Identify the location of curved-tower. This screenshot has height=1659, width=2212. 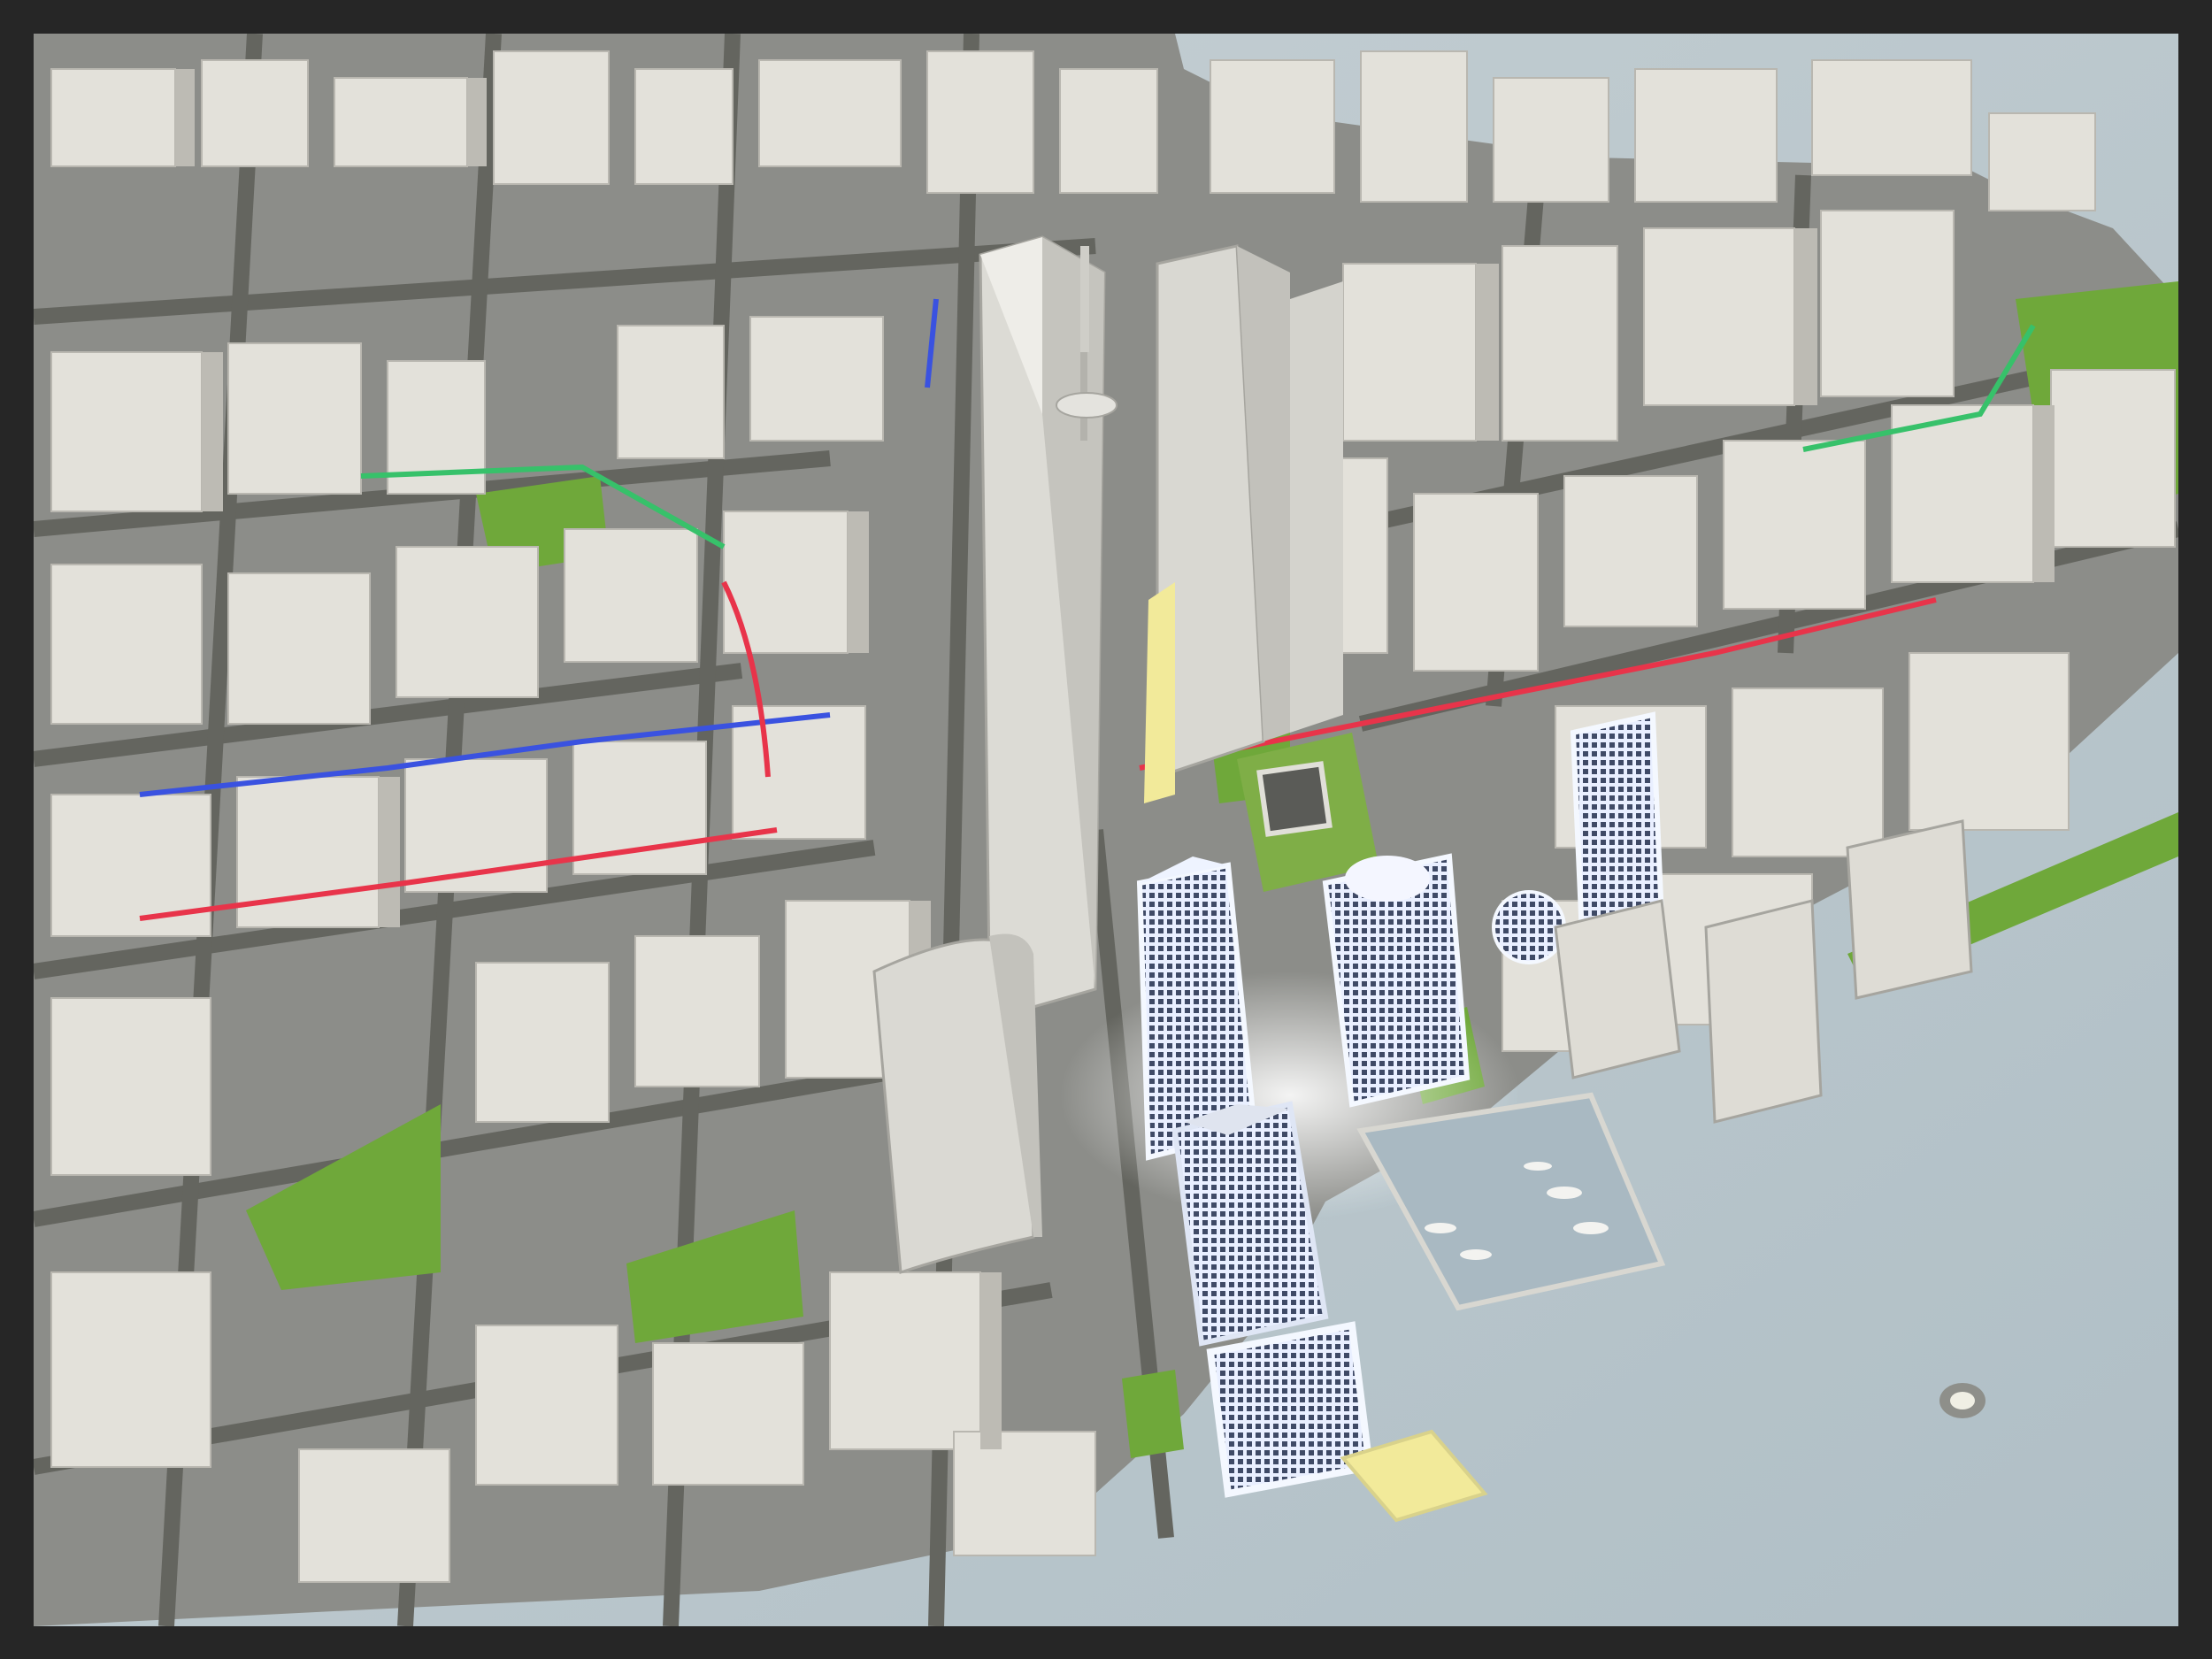
(957, 1104).